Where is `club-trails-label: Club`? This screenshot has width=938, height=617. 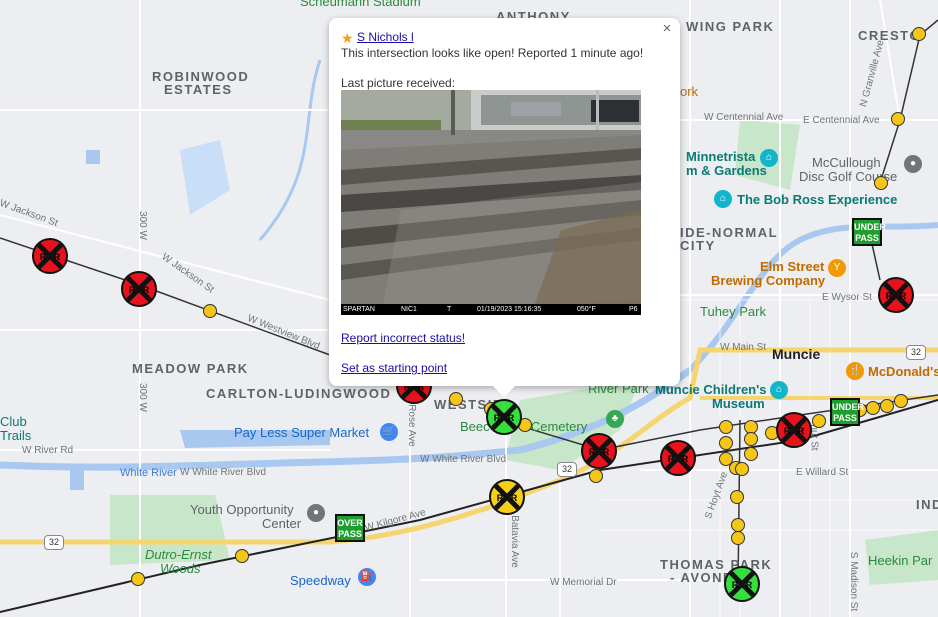
club-trails-label: Club is located at coordinates (13, 421).